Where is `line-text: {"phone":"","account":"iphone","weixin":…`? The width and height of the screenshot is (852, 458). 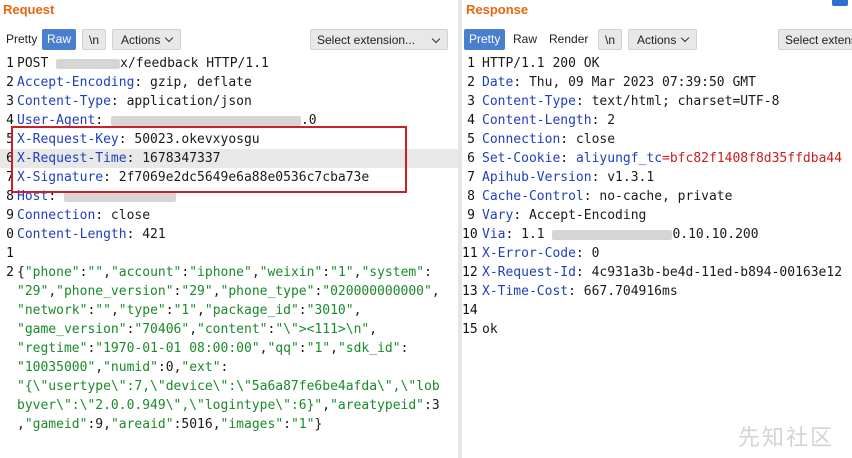 line-text: {"phone":"","account":"iphone","weixin":… is located at coordinates (224, 272).